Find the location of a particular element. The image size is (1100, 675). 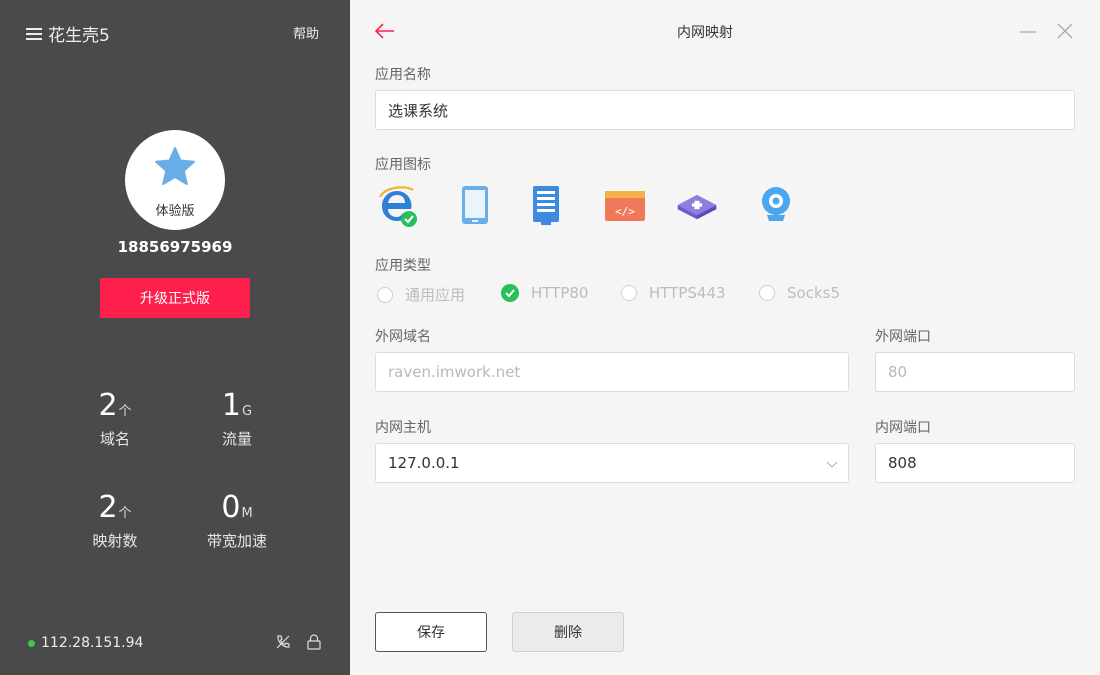

help-link: 帮助 is located at coordinates (306, 32).